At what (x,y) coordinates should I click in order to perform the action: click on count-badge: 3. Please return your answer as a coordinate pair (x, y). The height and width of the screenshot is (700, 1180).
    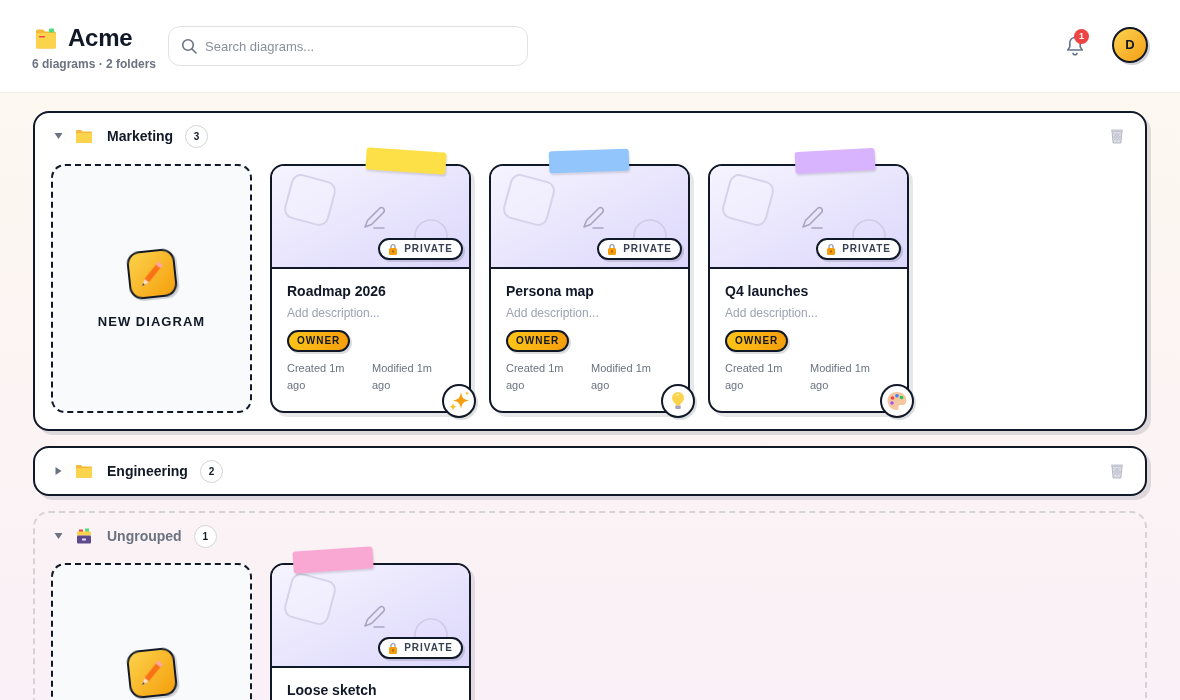
    Looking at the image, I should click on (197, 136).